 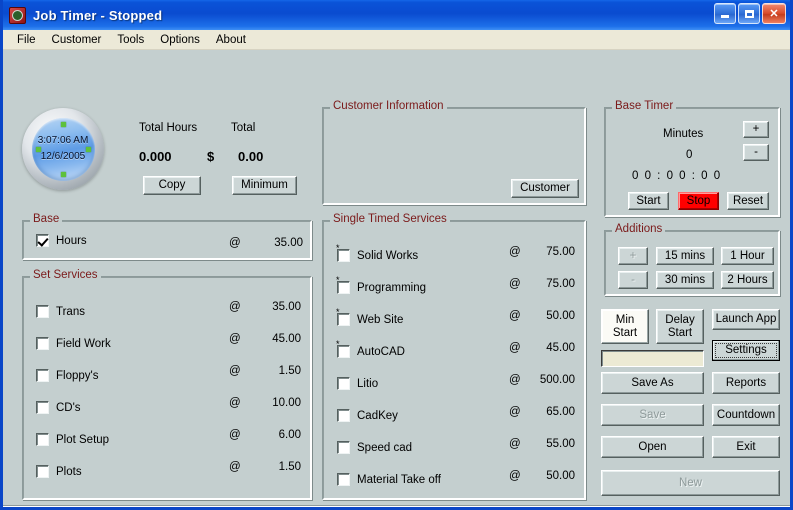 I want to click on clock-time: 3:07:06 AM, so click(x=63, y=140).